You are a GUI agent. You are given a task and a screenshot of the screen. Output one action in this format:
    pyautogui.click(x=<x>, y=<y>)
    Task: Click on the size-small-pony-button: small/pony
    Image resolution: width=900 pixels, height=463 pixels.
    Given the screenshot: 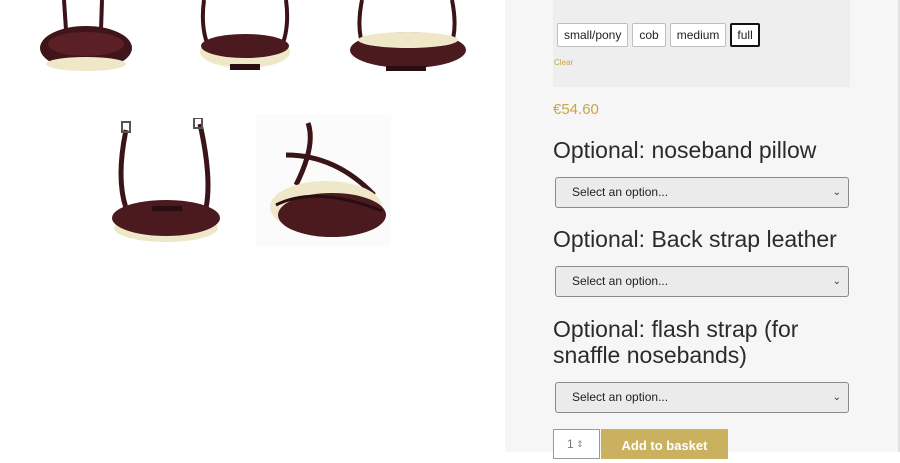 What is the action you would take?
    pyautogui.click(x=593, y=35)
    